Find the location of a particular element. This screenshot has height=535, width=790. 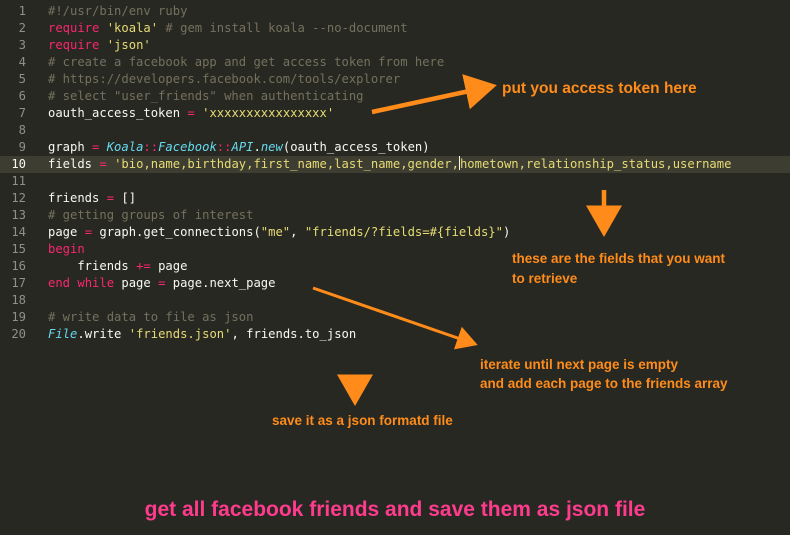

line-number: 9 is located at coordinates (22, 147).